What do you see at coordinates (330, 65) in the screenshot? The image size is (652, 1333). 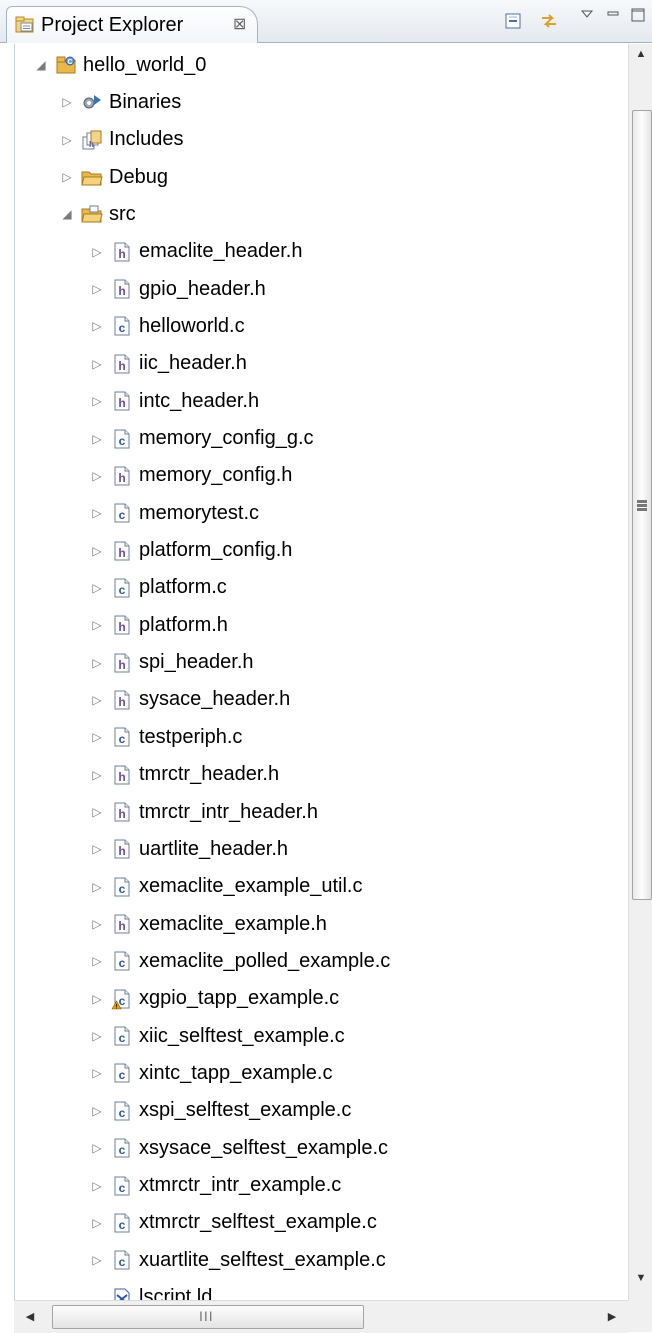 I see `tree-item: ◢ Chello_world_0` at bounding box center [330, 65].